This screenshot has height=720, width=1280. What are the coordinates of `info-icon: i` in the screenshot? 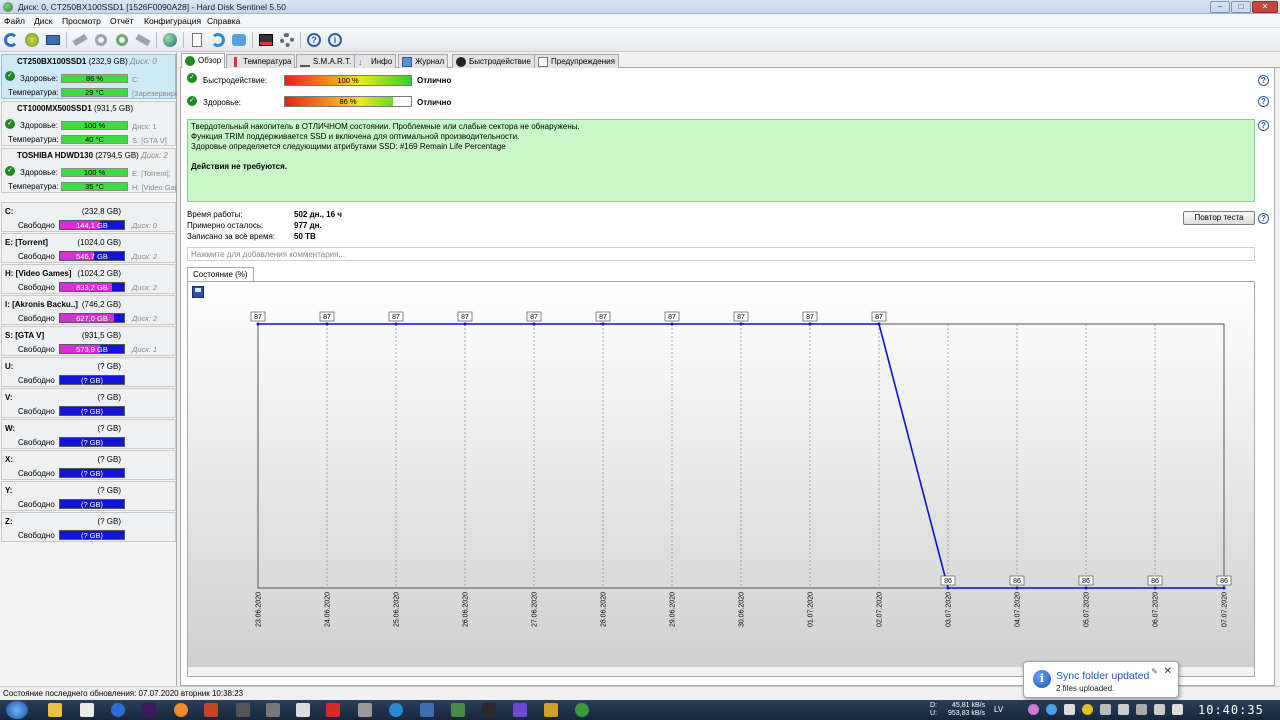 It's located at (335, 40).